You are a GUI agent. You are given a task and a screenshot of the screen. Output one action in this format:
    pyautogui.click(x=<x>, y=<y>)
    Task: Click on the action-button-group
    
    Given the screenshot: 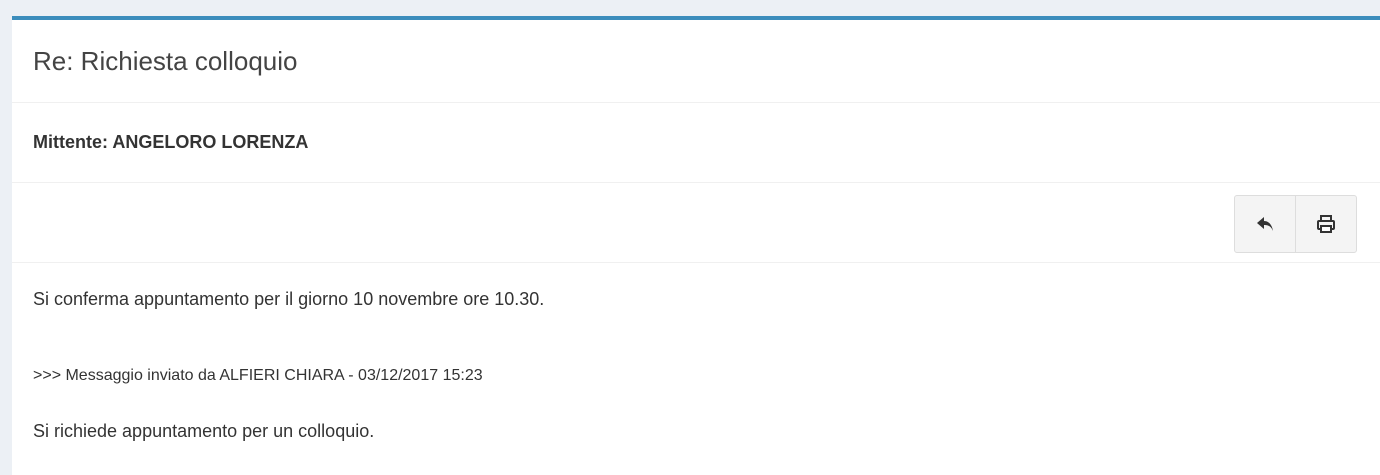 What is the action you would take?
    pyautogui.click(x=1295, y=224)
    